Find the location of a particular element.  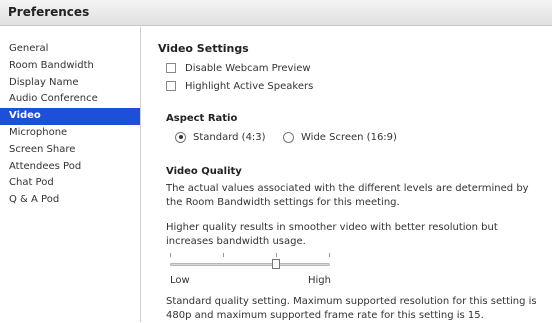

aspect-widescreen-label: Wide Screen (16:9) is located at coordinates (349, 137).